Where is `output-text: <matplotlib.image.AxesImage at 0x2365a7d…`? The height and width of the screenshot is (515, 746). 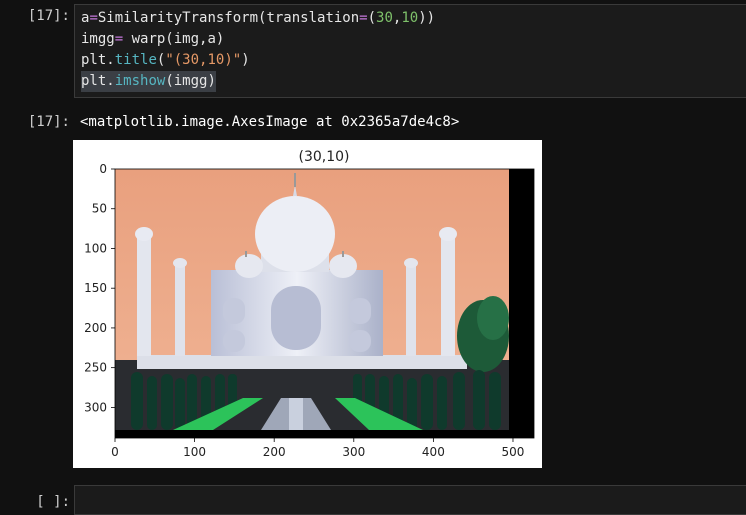
output-text: <matplotlib.image.AxesImage at 0x2365a7d… is located at coordinates (270, 122).